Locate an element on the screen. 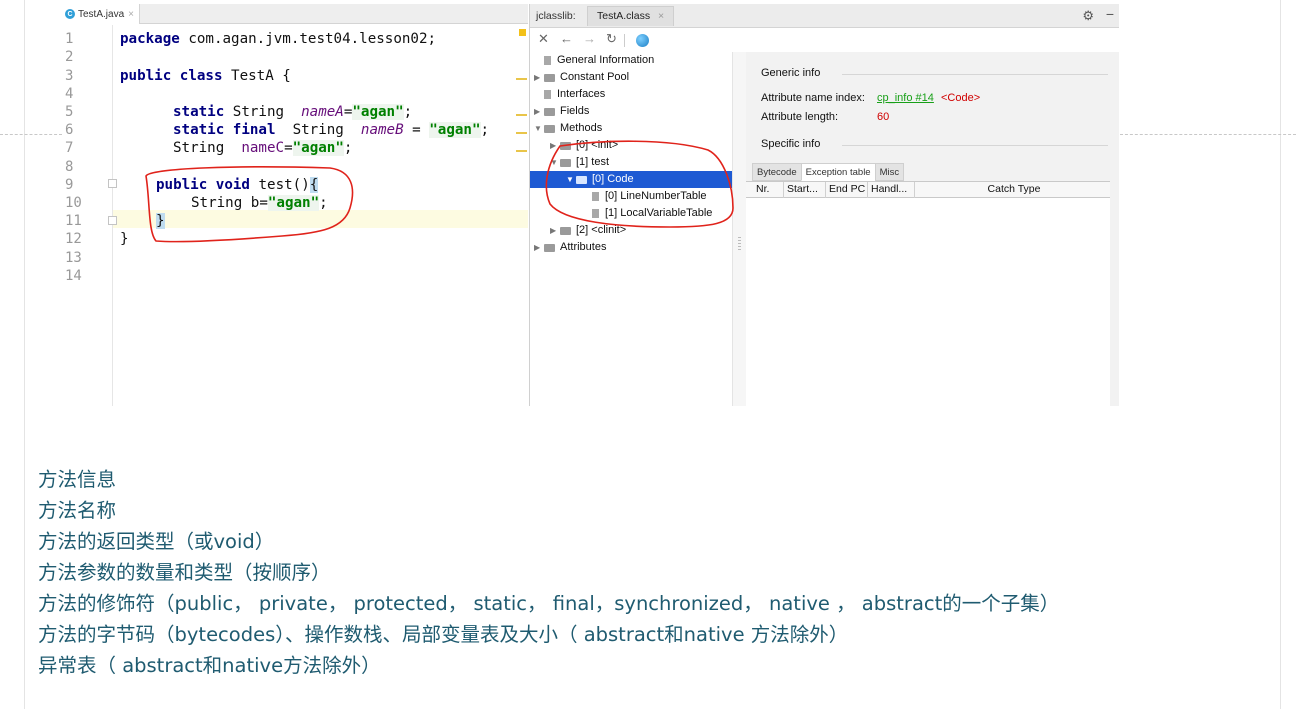  attribute-length-label: Attribute length: is located at coordinates (800, 117).